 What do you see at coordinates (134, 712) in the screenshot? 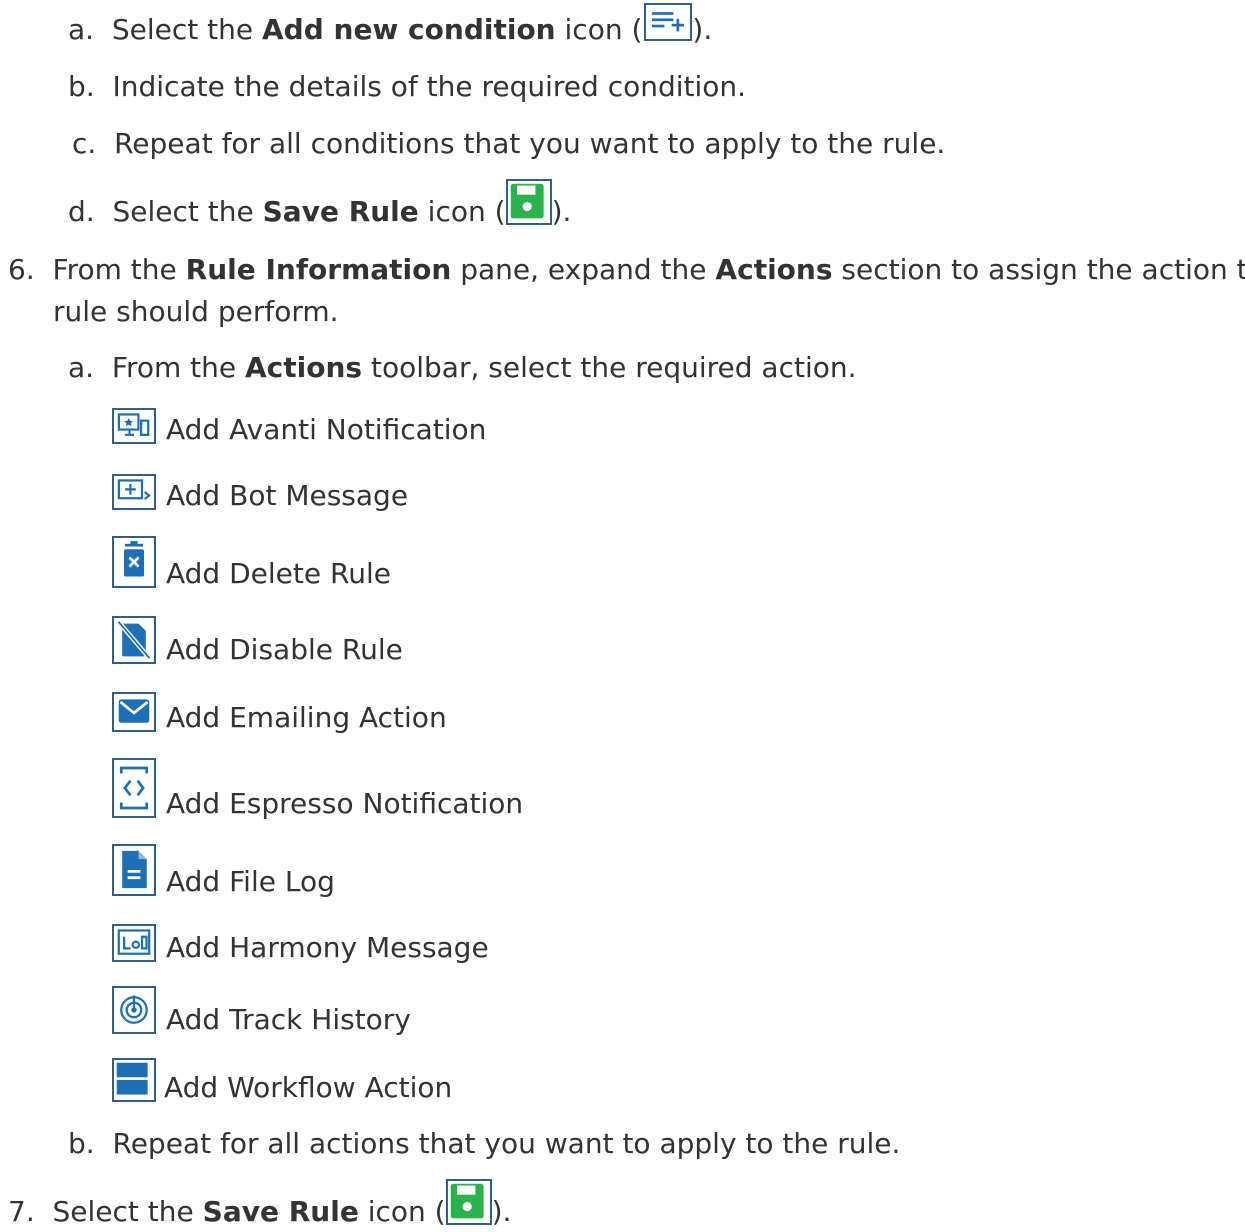
I see `emailing-action-icon` at bounding box center [134, 712].